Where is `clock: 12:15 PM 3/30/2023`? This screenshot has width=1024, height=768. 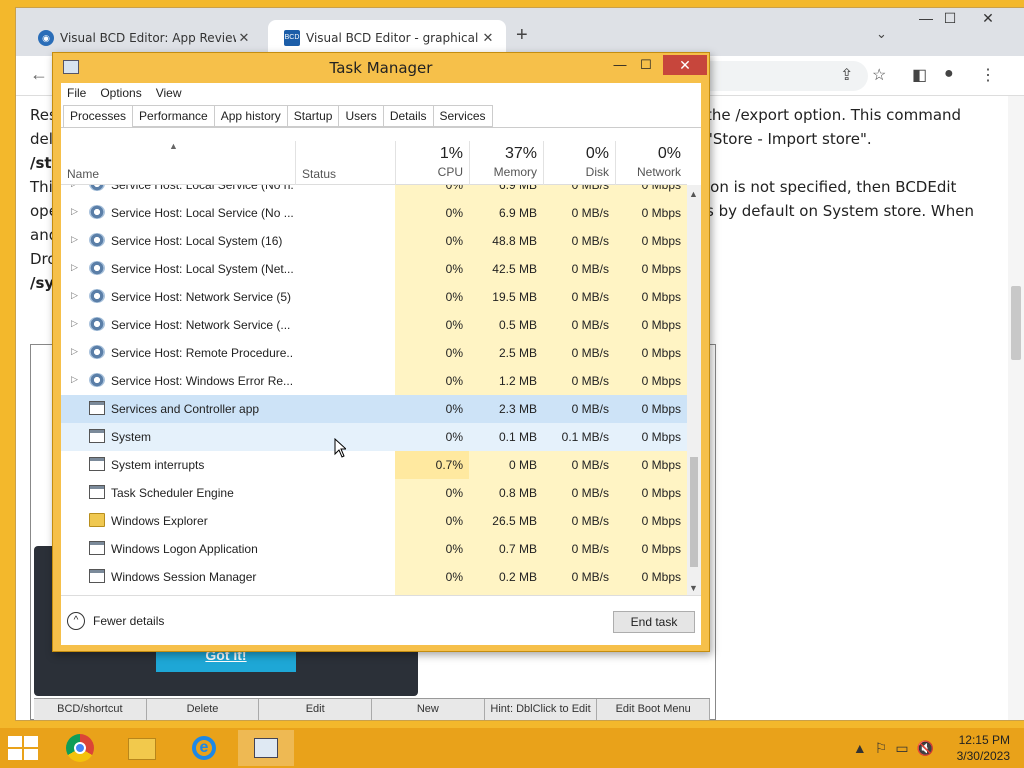 clock: 12:15 PM 3/30/2023 is located at coordinates (983, 748).